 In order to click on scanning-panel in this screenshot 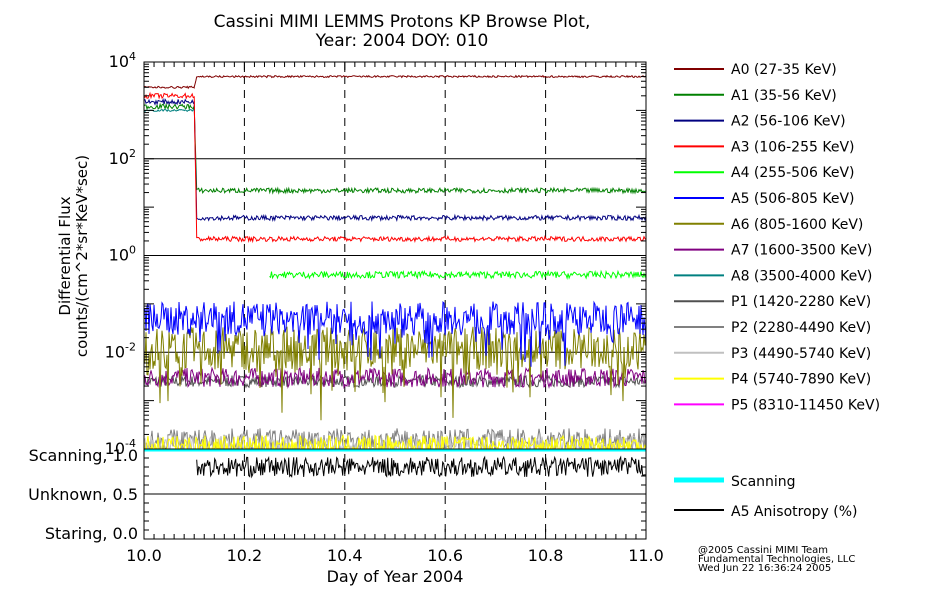, I will do `click(395, 494)`.